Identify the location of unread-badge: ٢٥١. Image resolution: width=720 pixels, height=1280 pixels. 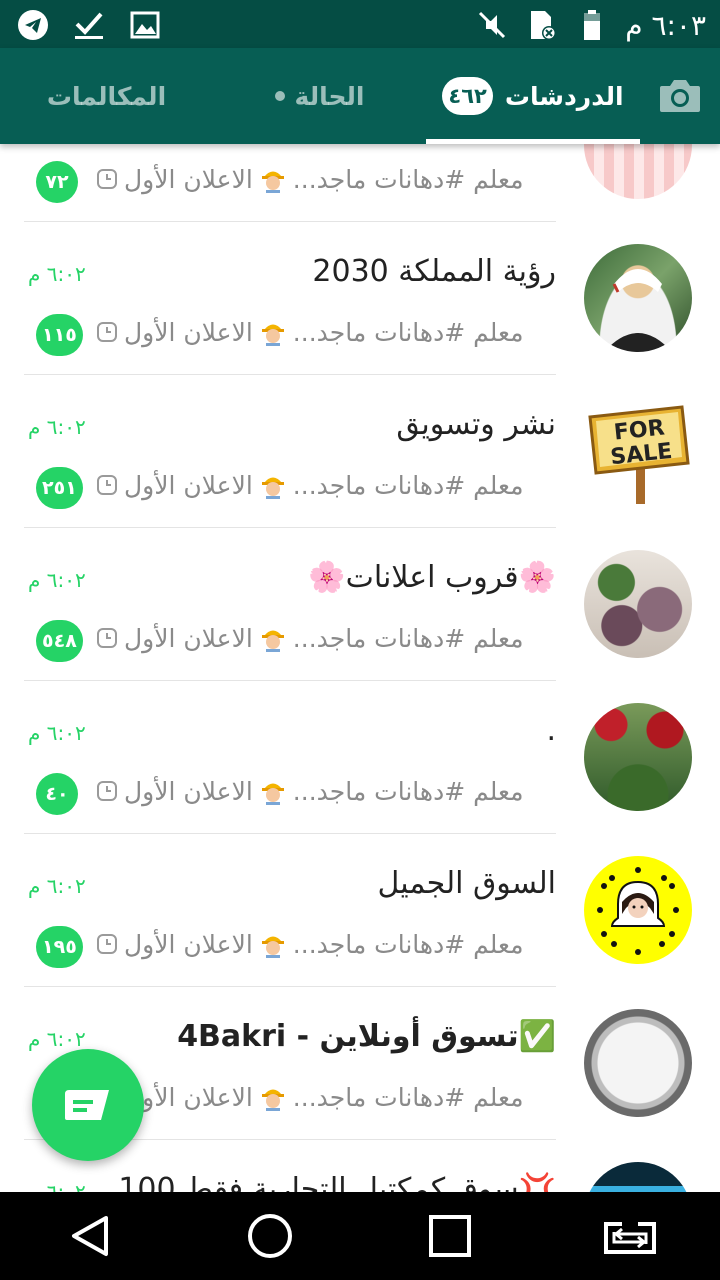
(59, 488).